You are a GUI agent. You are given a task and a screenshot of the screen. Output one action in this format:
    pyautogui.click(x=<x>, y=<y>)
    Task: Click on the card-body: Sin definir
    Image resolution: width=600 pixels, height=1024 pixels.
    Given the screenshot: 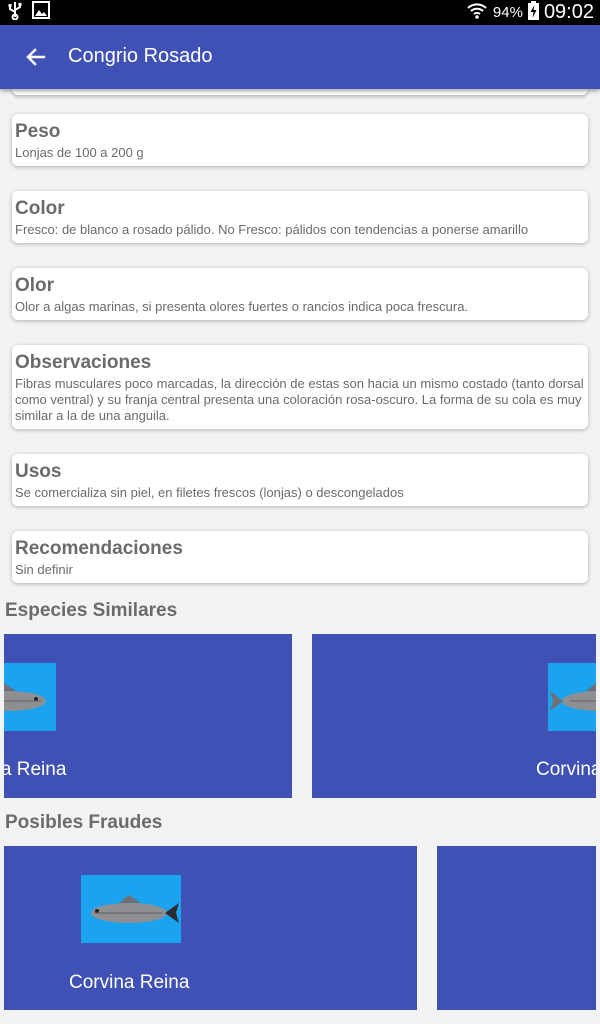 What is the action you would take?
    pyautogui.click(x=44, y=569)
    